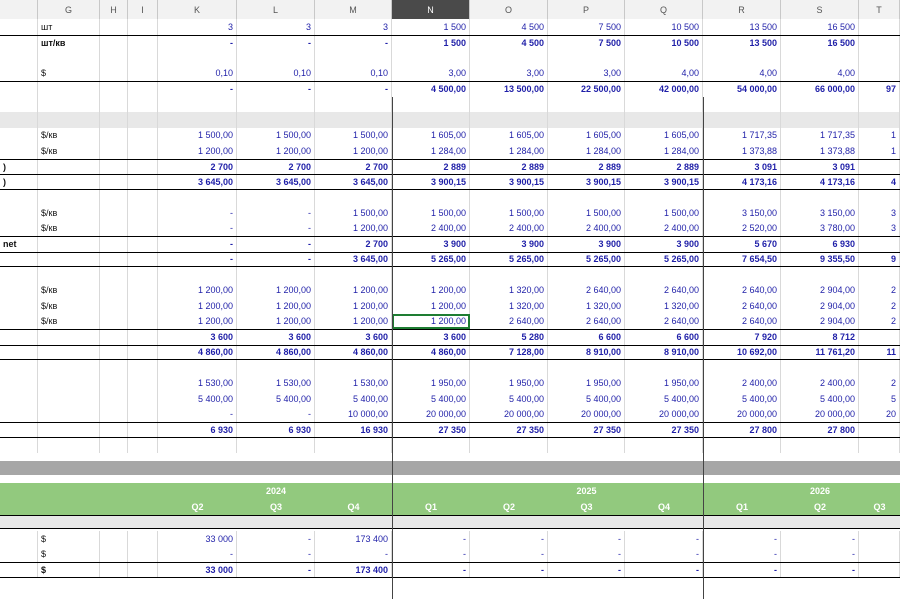  What do you see at coordinates (742, 228) in the screenshot?
I see `data-cell: 2 520,00` at bounding box center [742, 228].